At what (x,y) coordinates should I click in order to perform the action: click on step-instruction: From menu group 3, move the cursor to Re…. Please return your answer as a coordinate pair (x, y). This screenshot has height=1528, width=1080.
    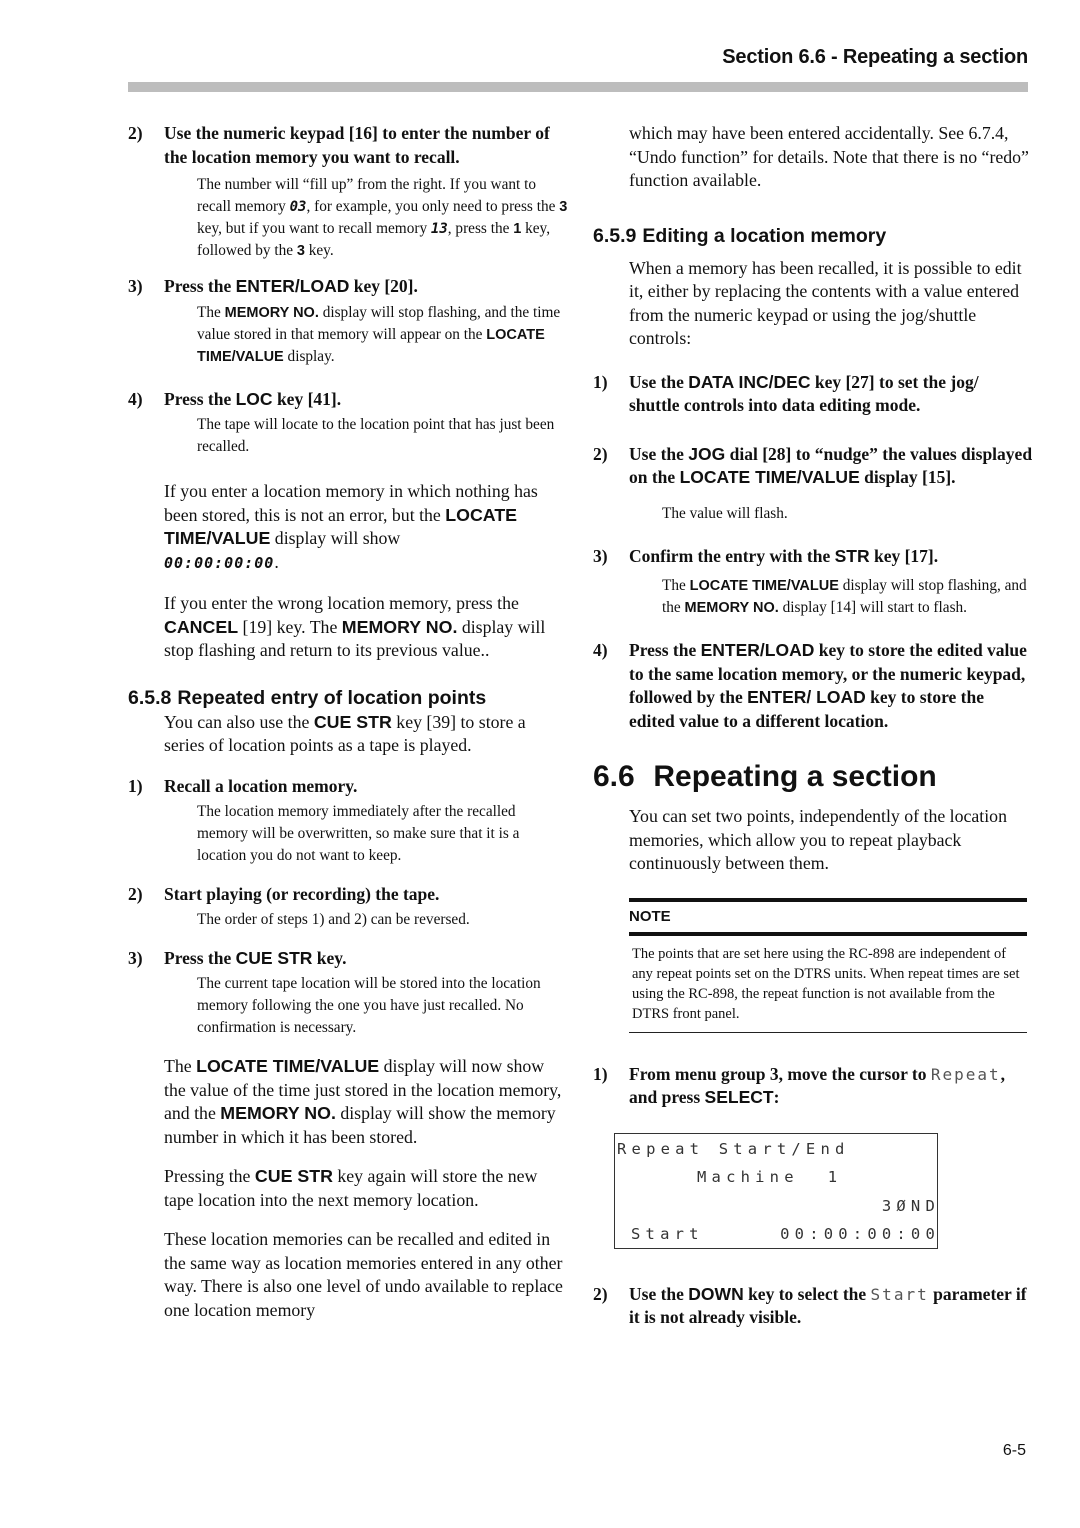
    Looking at the image, I should click on (831, 1086).